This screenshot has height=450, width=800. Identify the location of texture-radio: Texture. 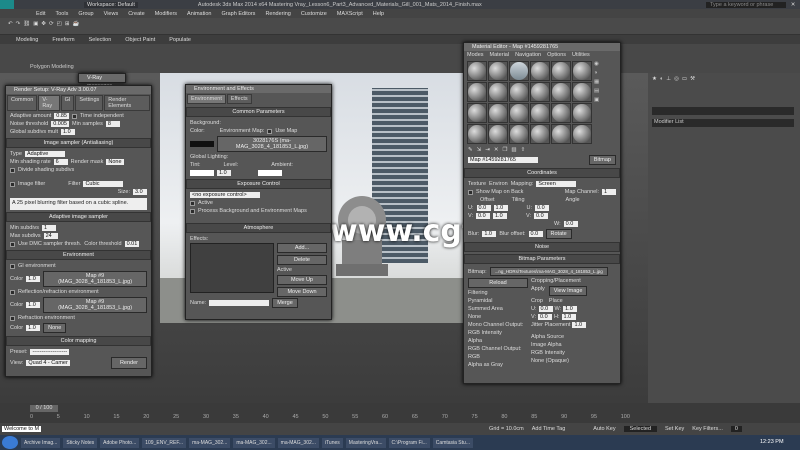
(477, 184).